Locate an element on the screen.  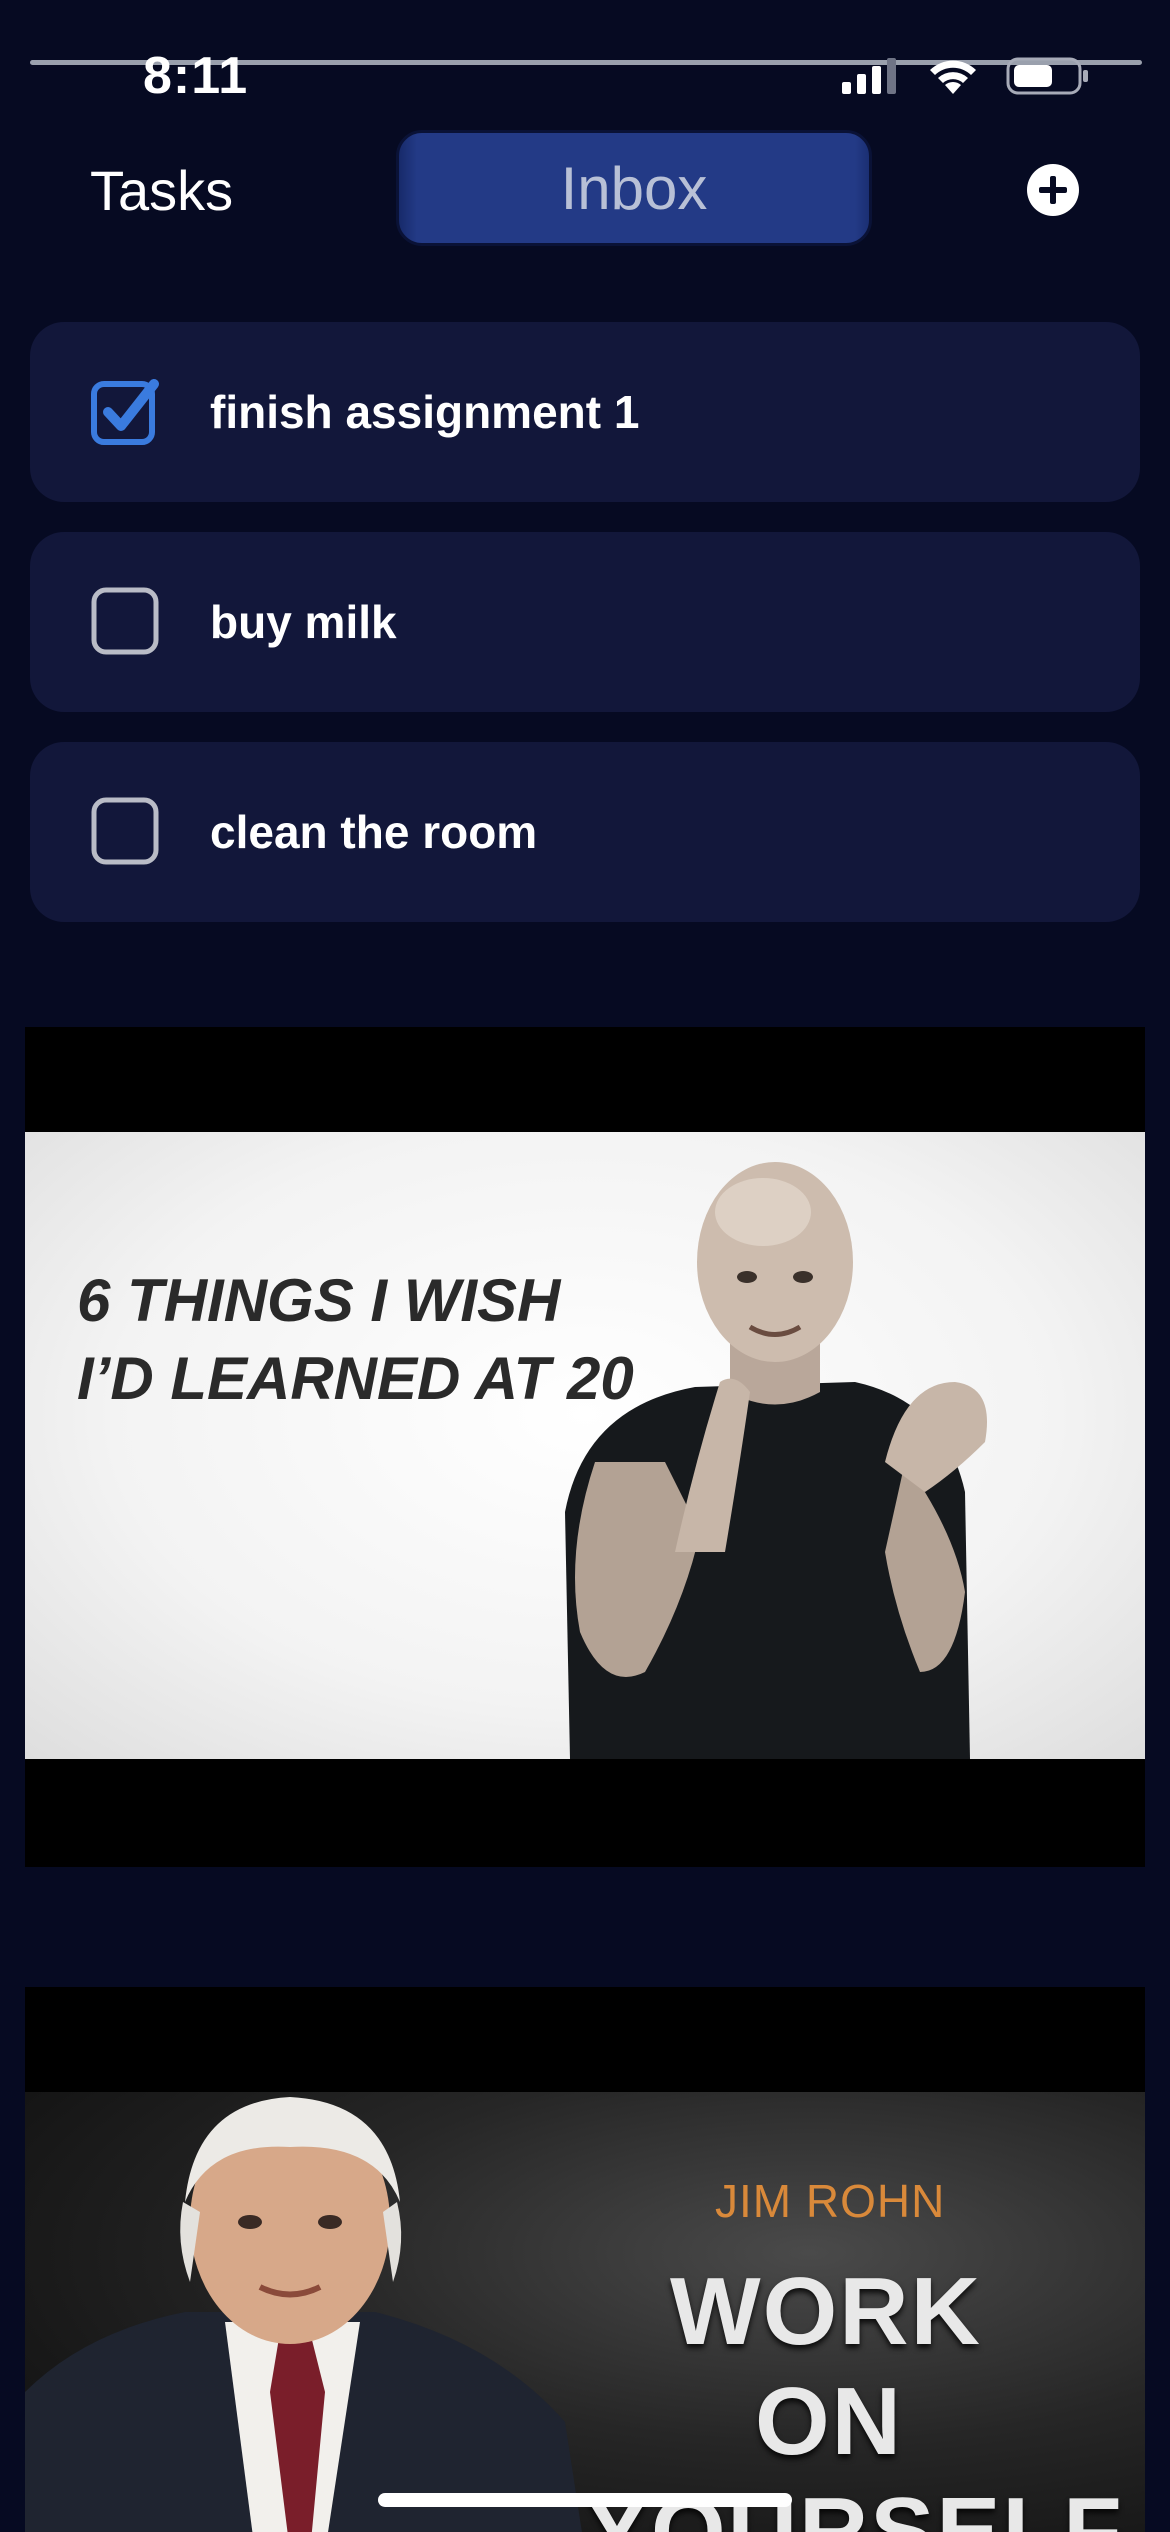
video-speaker-name: JIM ROHN is located at coordinates (830, 2201).